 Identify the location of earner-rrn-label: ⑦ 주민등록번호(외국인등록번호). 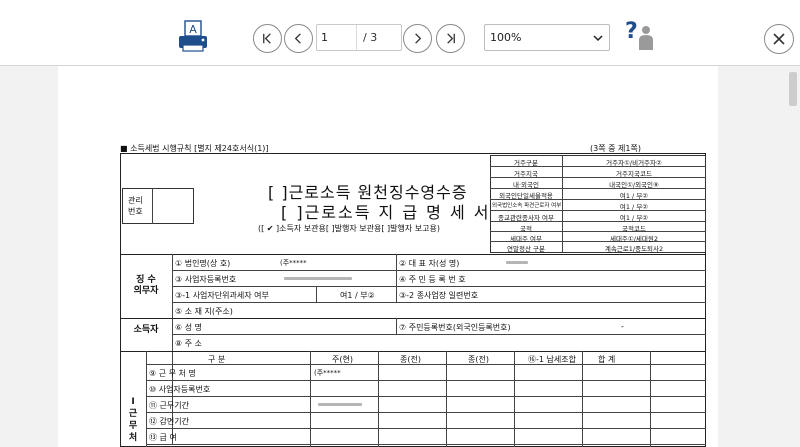
(455, 327).